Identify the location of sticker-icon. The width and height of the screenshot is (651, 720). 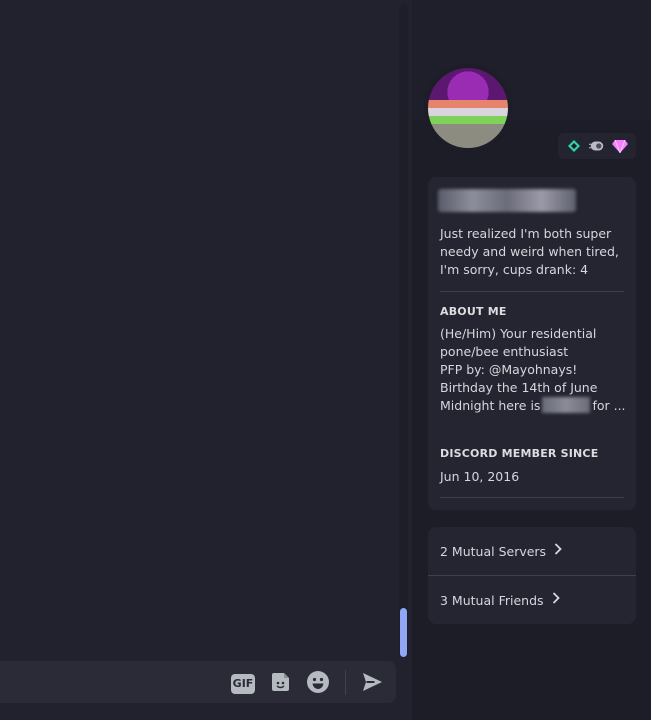
(280, 682).